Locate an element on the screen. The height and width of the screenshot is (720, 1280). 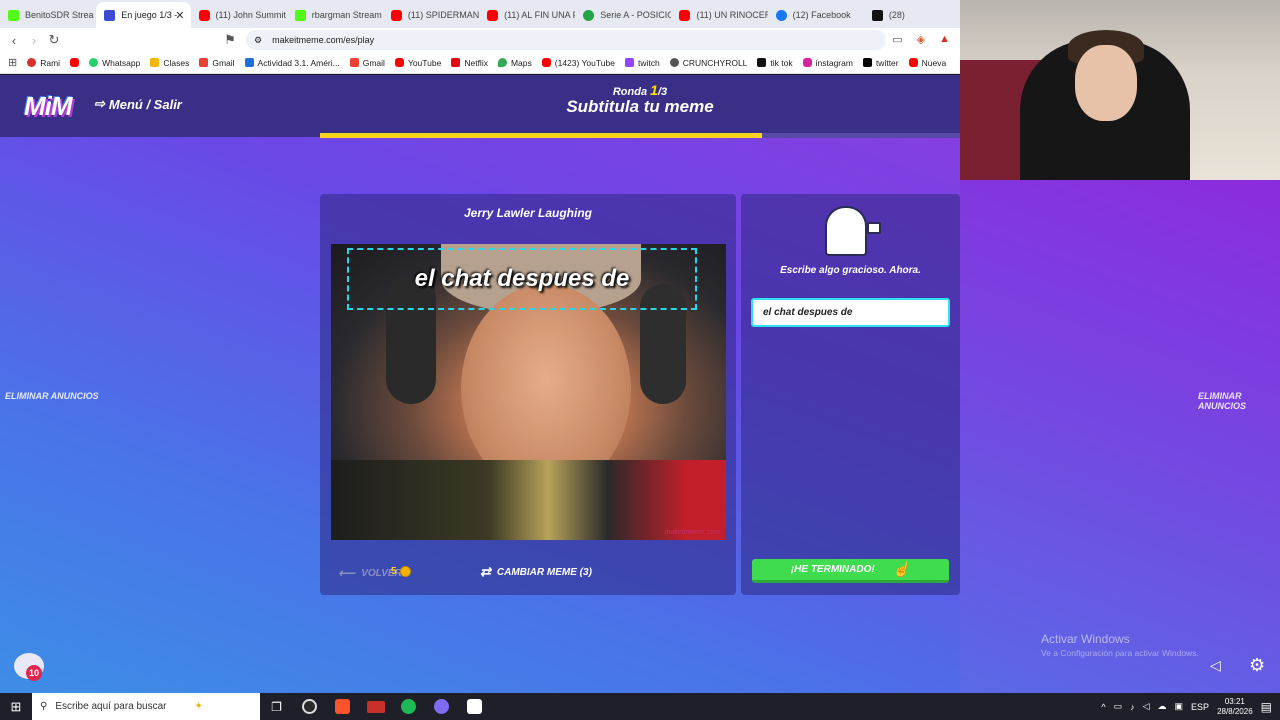
coin-icon is located at coordinates (405, 571).